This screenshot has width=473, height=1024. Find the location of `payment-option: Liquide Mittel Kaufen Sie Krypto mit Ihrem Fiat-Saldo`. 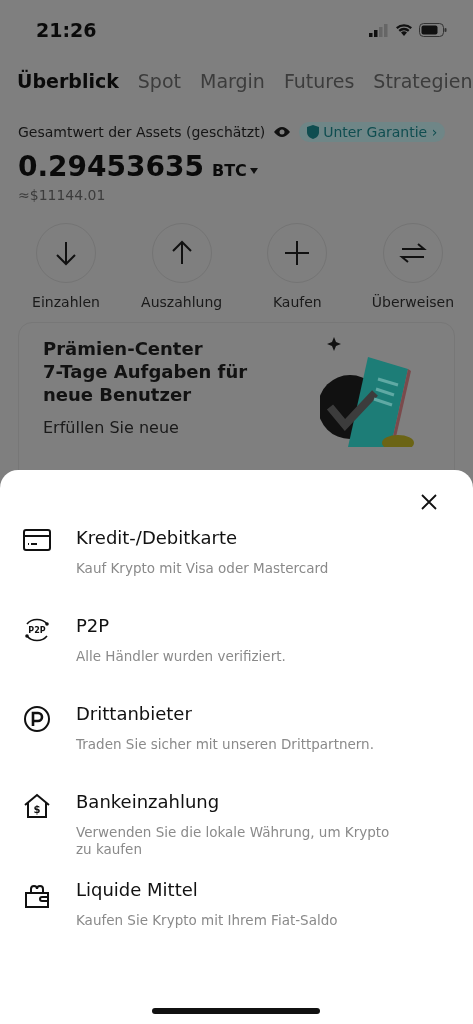

payment-option: Liquide Mittel Kaufen Sie Krypto mit Ihrem Fiat-Saldo is located at coordinates (236, 918).